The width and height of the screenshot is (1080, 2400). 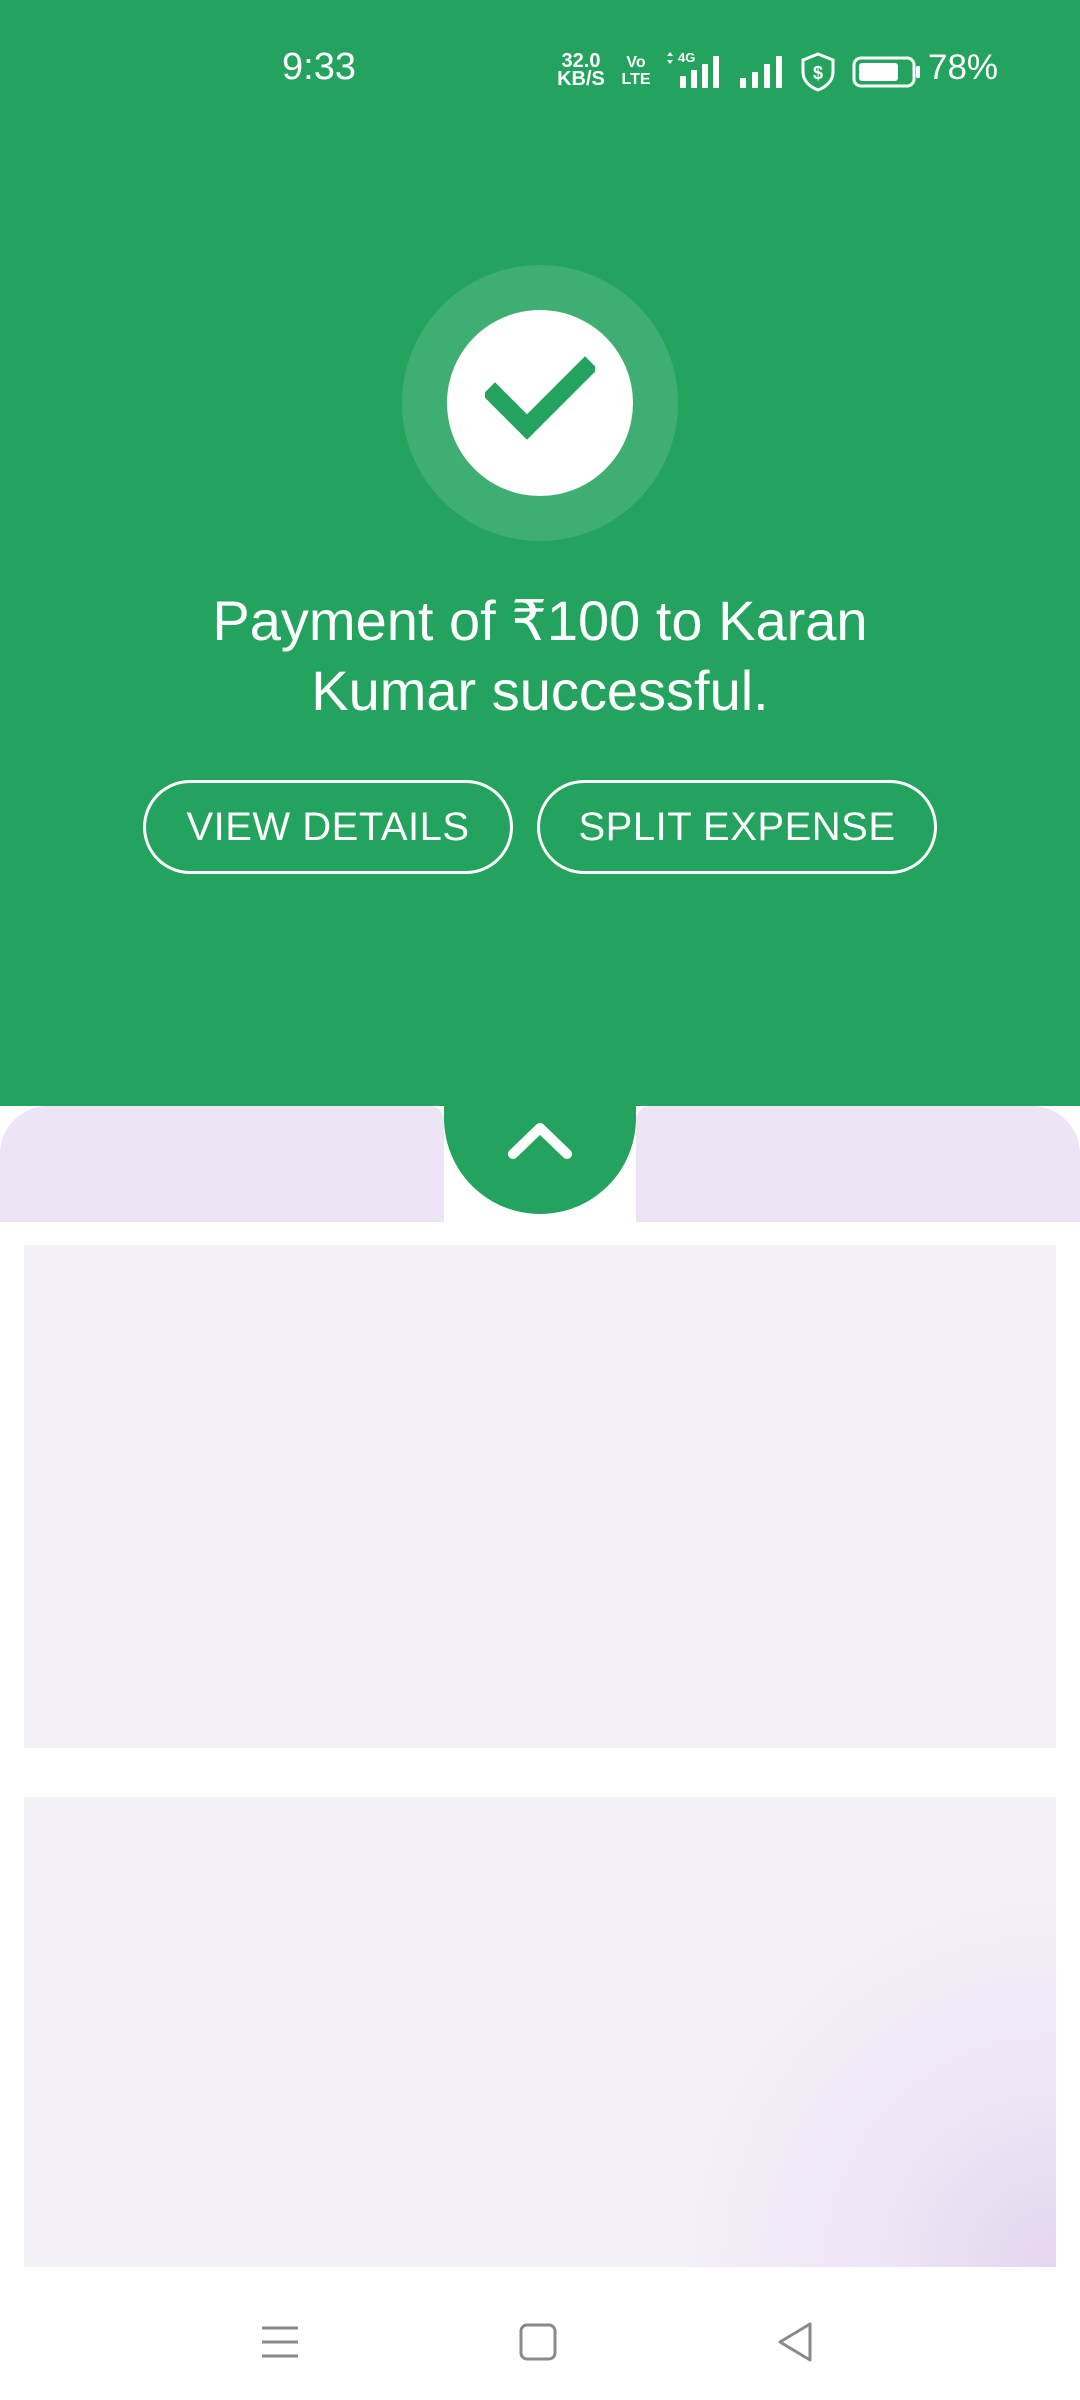 I want to click on success-badge, so click(x=540, y=403).